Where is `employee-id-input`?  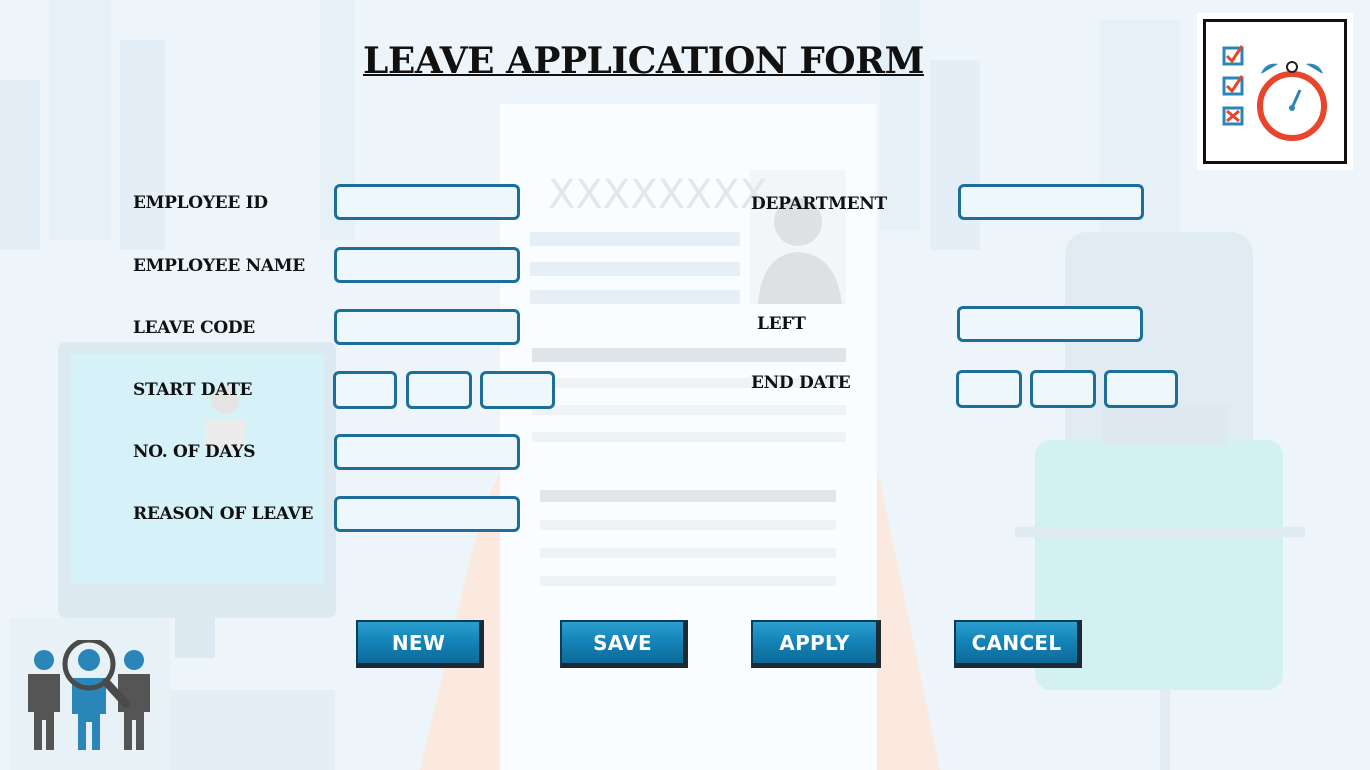
employee-id-input is located at coordinates (427, 202).